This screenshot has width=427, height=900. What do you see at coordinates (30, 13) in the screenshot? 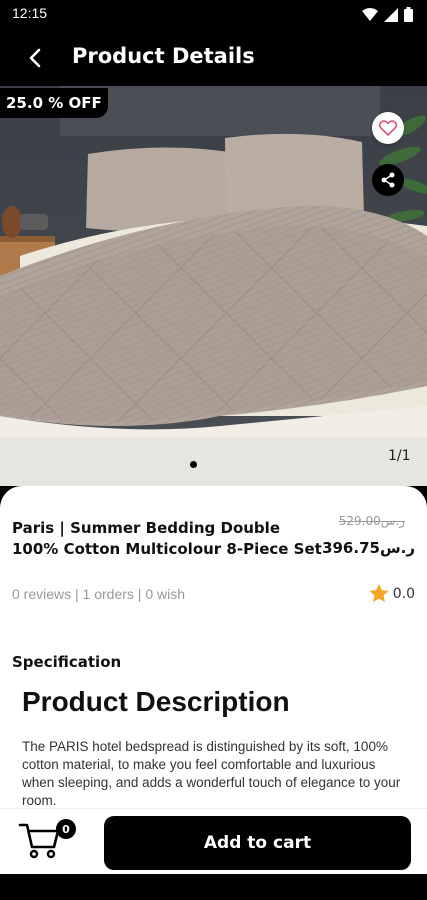
I see `status-time: 12:15` at bounding box center [30, 13].